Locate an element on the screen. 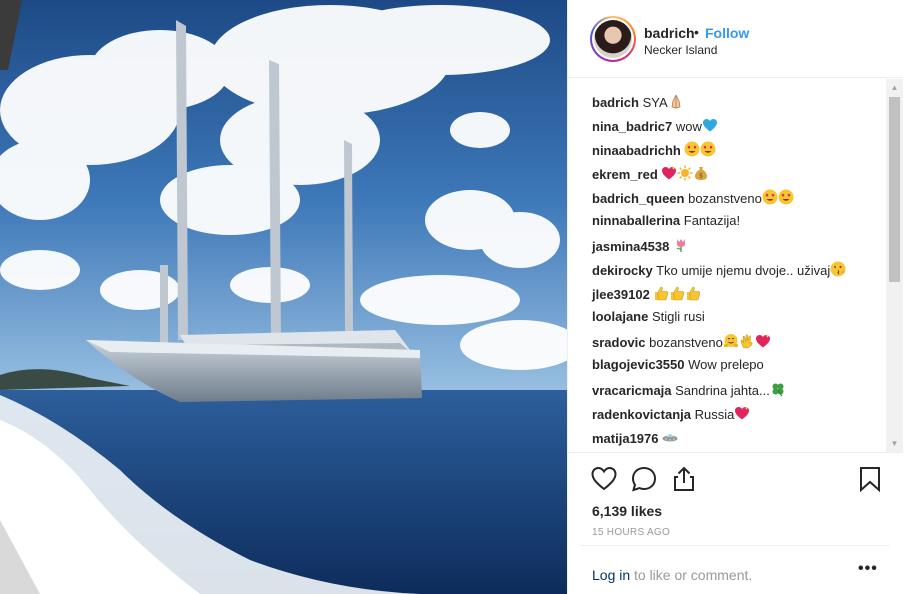  comment-item: ninnaballerina Fantazija! is located at coordinates (666, 220).